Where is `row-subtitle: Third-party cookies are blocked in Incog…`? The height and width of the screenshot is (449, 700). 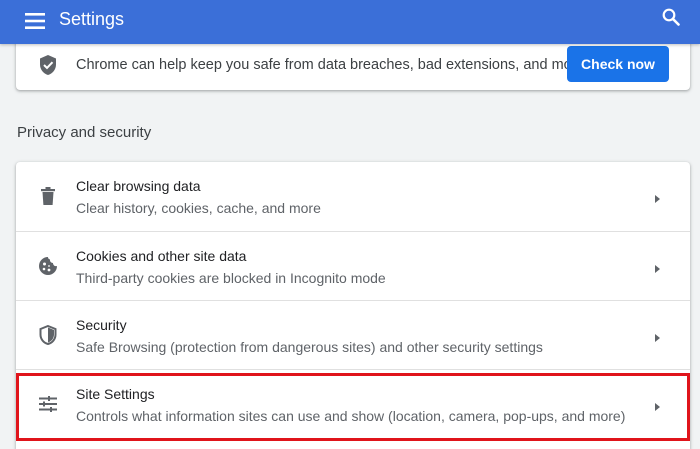 row-subtitle: Third-party cookies are blocked in Incog… is located at coordinates (231, 278).